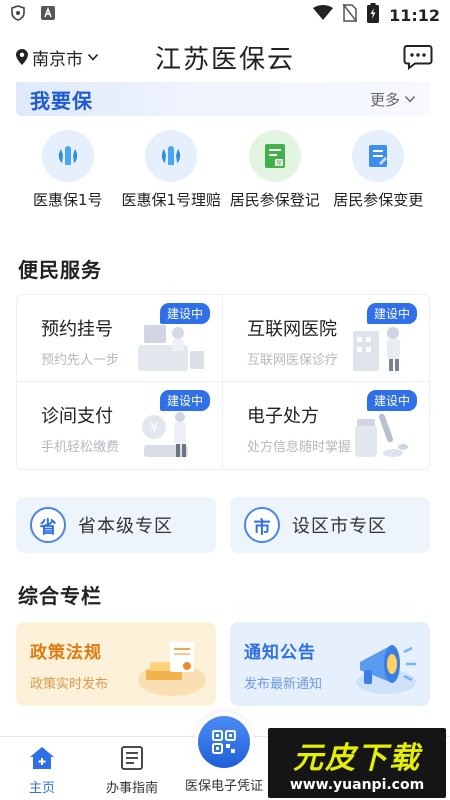 Image resolution: width=450 pixels, height=800 pixels. Describe the element at coordinates (225, 57) in the screenshot. I see `app-header: 南京市 江苏医保云` at that location.